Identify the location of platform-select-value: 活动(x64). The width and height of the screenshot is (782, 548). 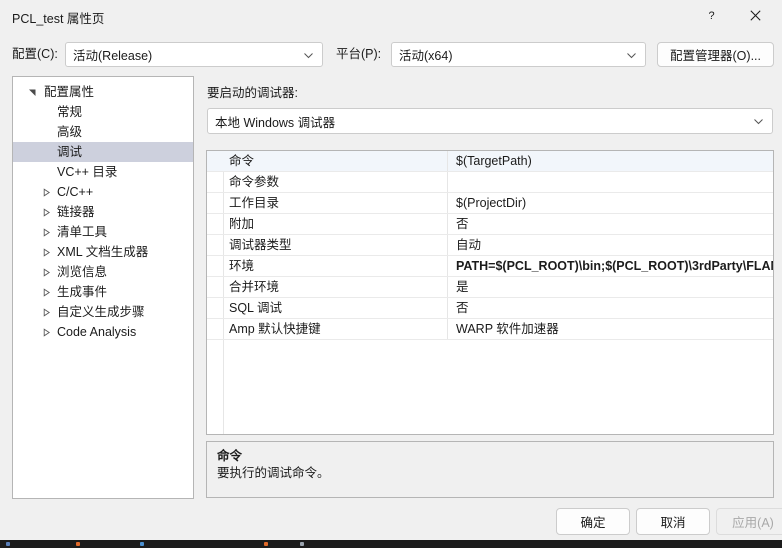
(426, 56).